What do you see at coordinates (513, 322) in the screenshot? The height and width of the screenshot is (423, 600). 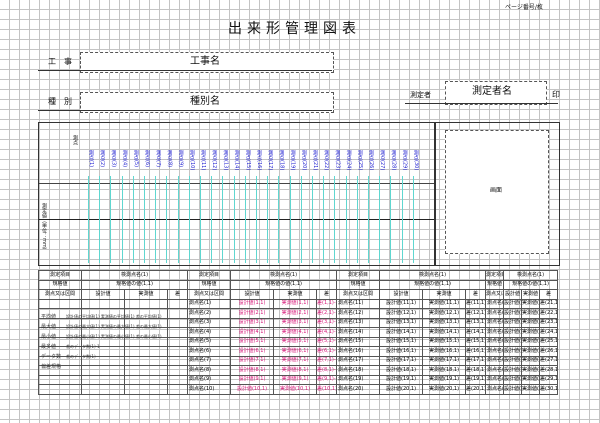 I see `design-value: 設計値(23,1)` at bounding box center [513, 322].